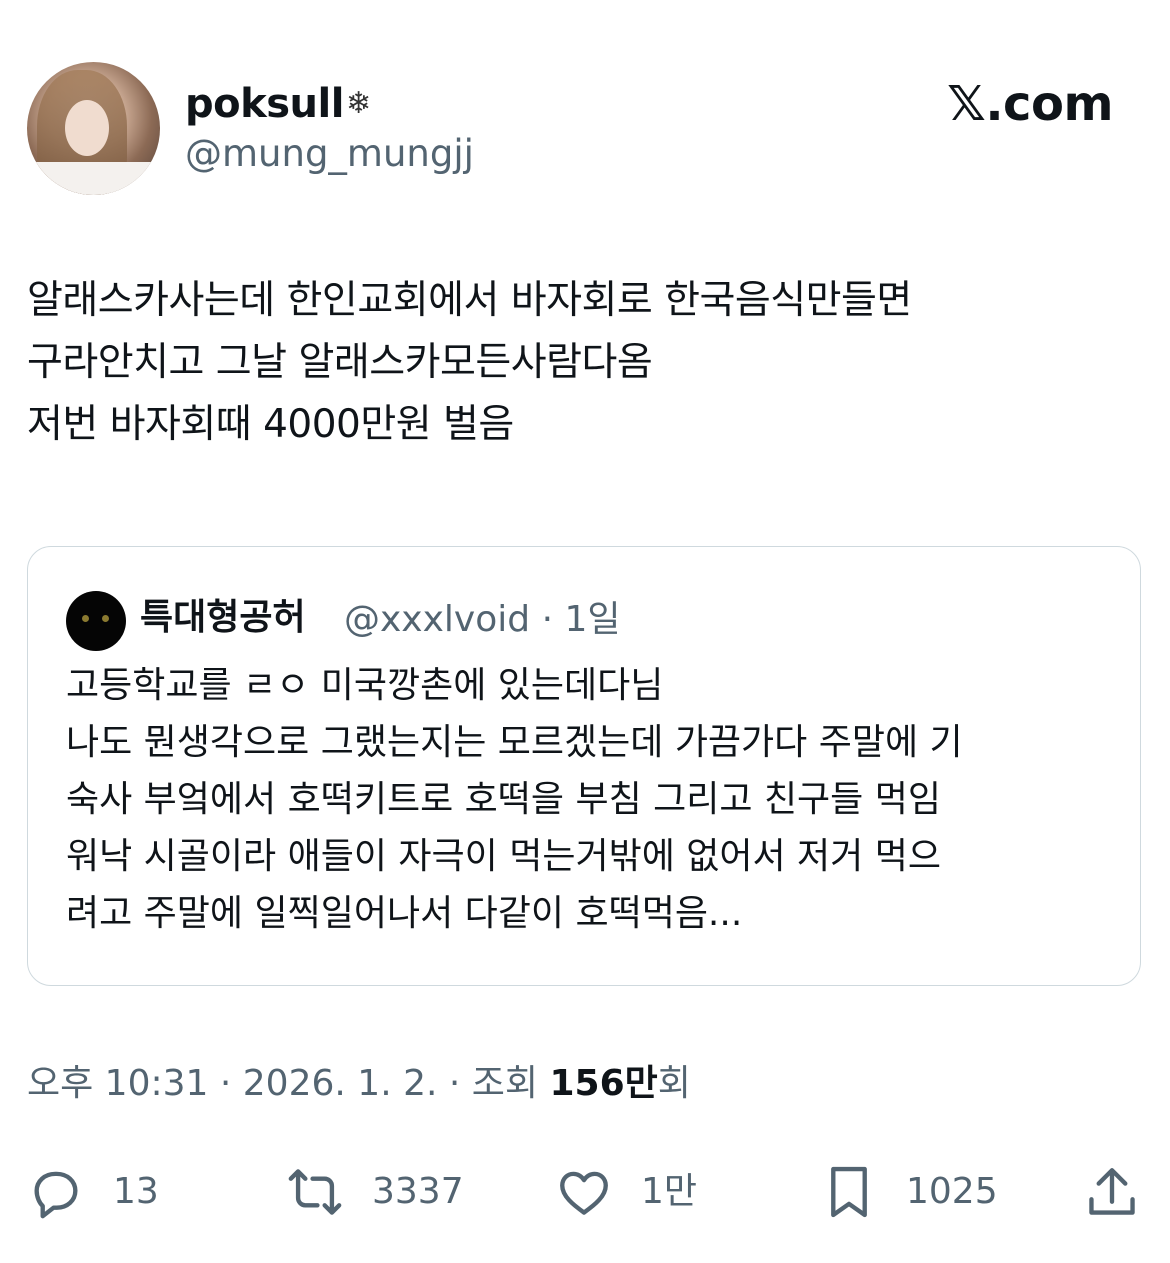 The width and height of the screenshot is (1170, 1263). What do you see at coordinates (117, 1083) in the screenshot?
I see `tweet-time: 오후 10:31` at bounding box center [117, 1083].